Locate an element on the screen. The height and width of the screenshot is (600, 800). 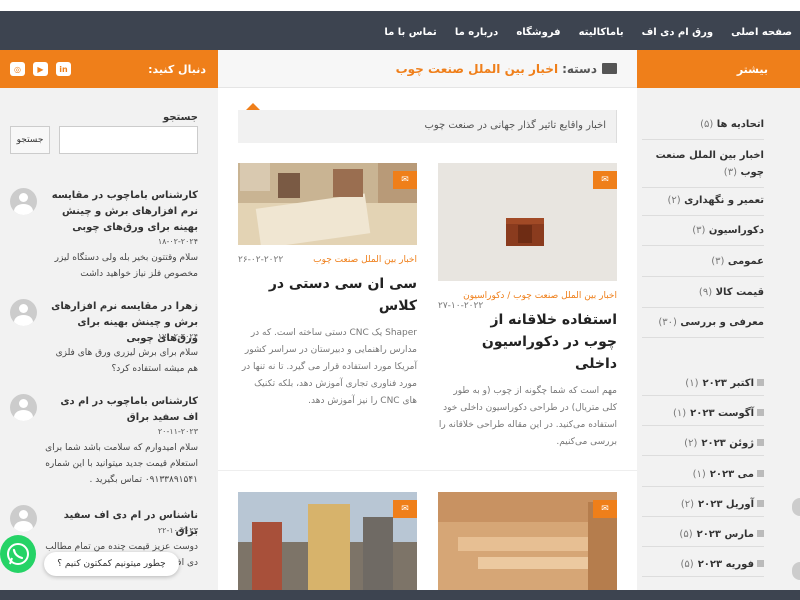
archive-label: می ۲۰۲۳ is located at coordinates (731, 474).